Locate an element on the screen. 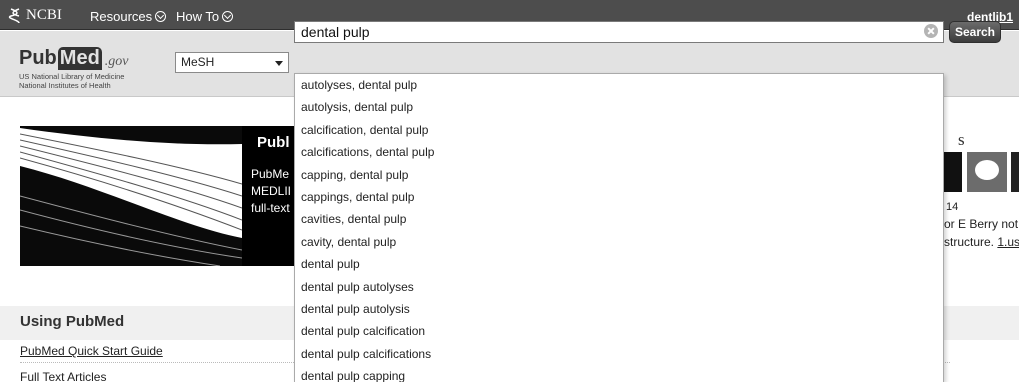 This screenshot has height=382, width=1019. right-panel-title: s is located at coordinates (961, 139).